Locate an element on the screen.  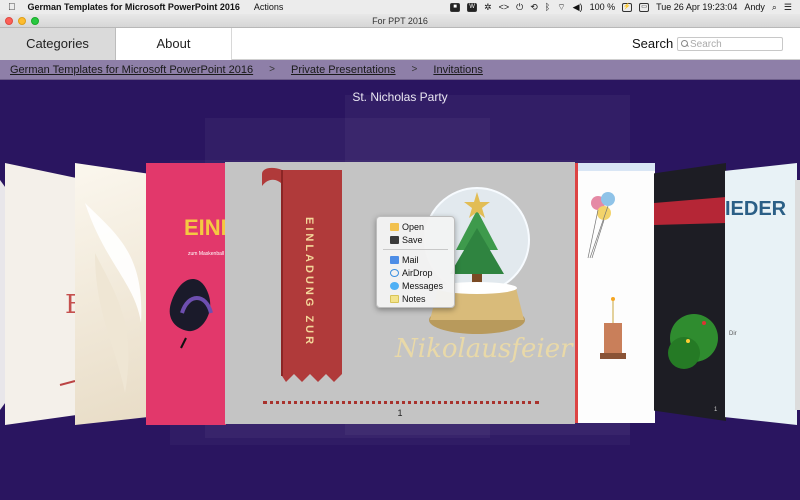
context-menu: Open Save Mail AirDrop Messages Notes is located at coordinates (415, 262).